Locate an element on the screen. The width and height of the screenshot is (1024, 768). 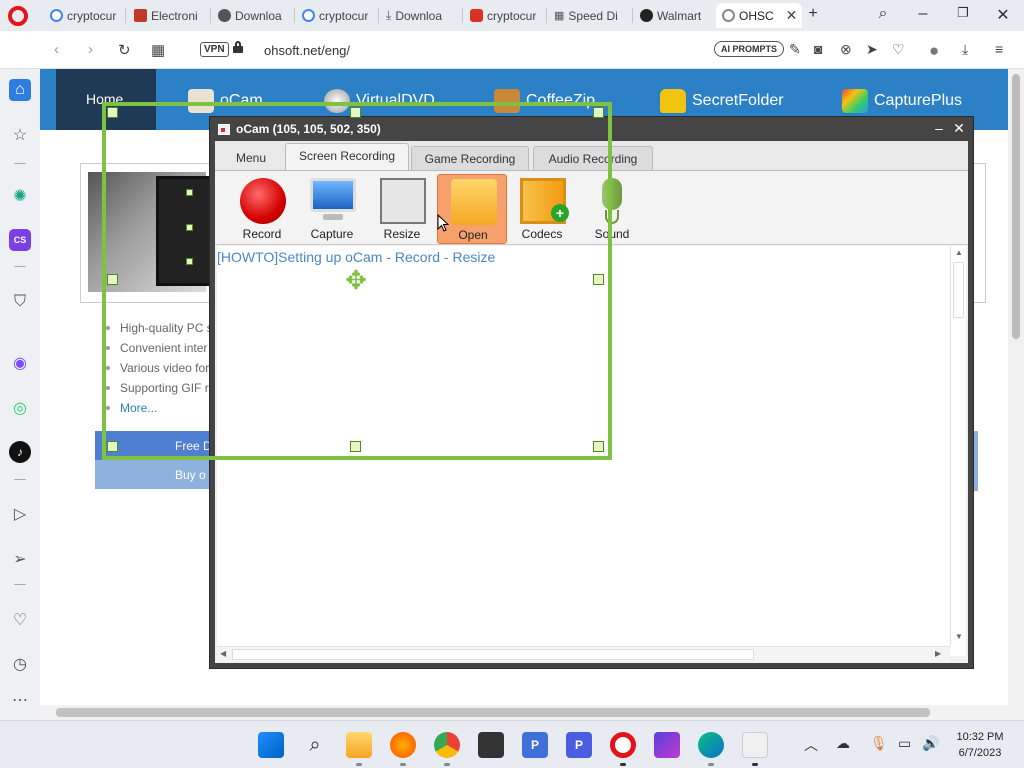
page-horizontal-scrollbar is located at coordinates (524, 712).